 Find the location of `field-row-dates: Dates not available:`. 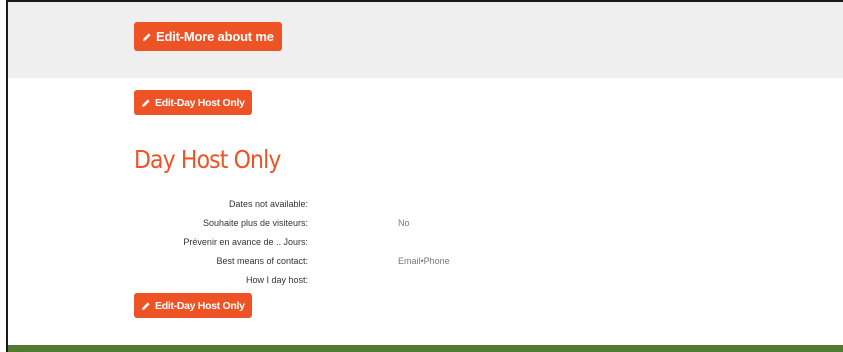

field-row-dates: Dates not available: is located at coordinates (308, 206).